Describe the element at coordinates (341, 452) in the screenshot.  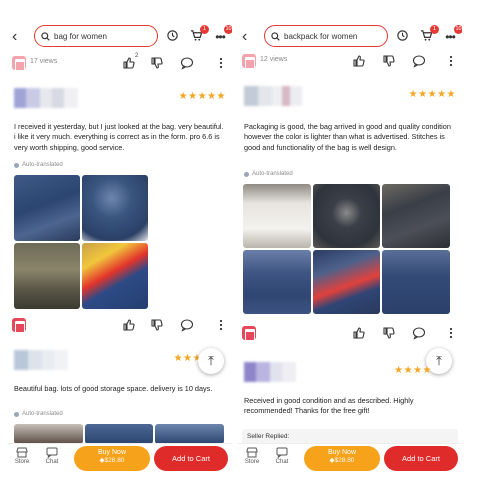
I see `buy-now-label: Buy Now` at that location.